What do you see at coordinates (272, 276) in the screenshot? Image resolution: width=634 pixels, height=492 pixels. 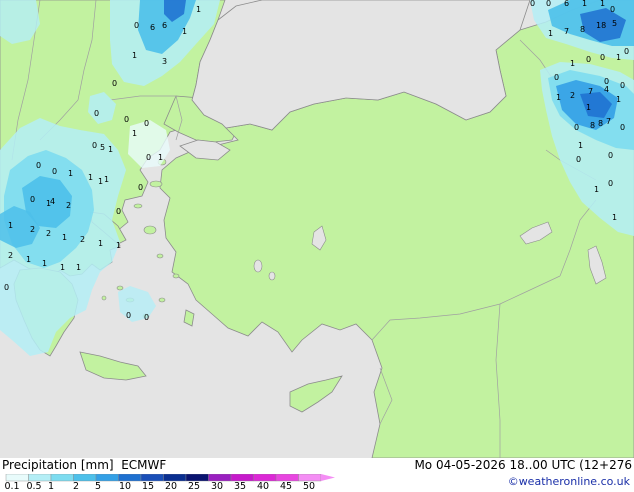 I see `lake-egirdir` at bounding box center [272, 276].